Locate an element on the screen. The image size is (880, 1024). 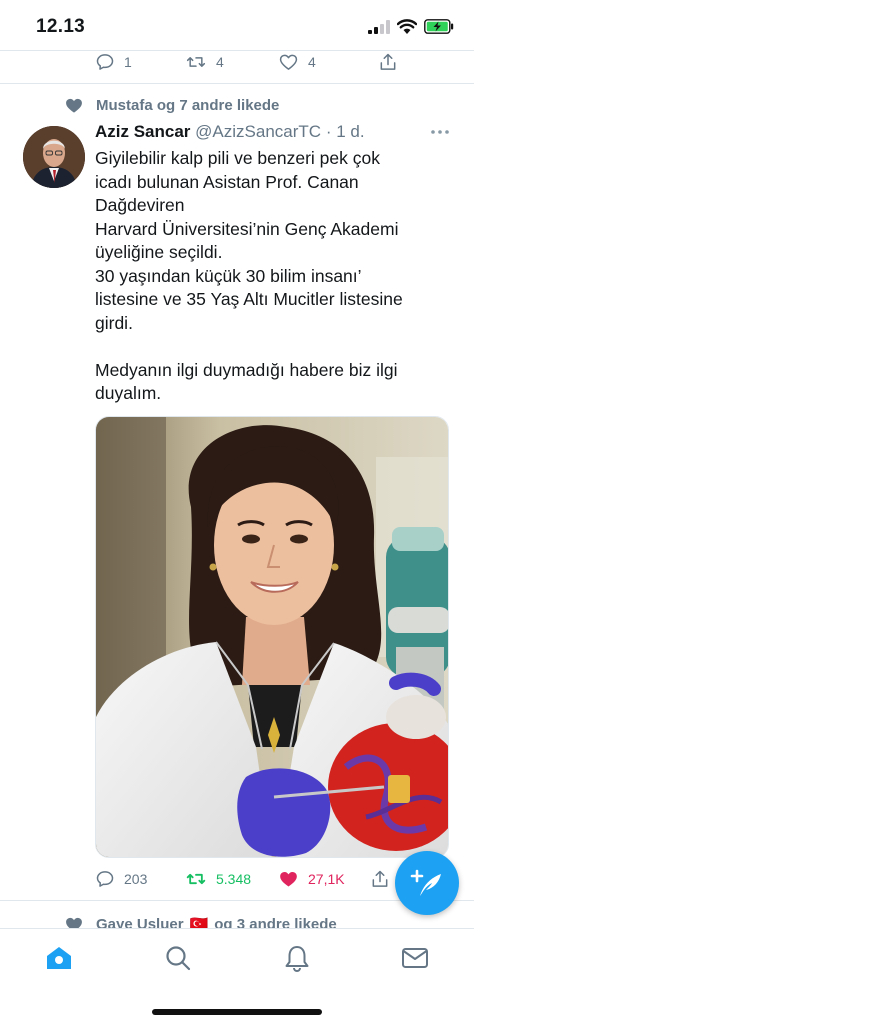
prev-share-button is located at coordinates (388, 62).